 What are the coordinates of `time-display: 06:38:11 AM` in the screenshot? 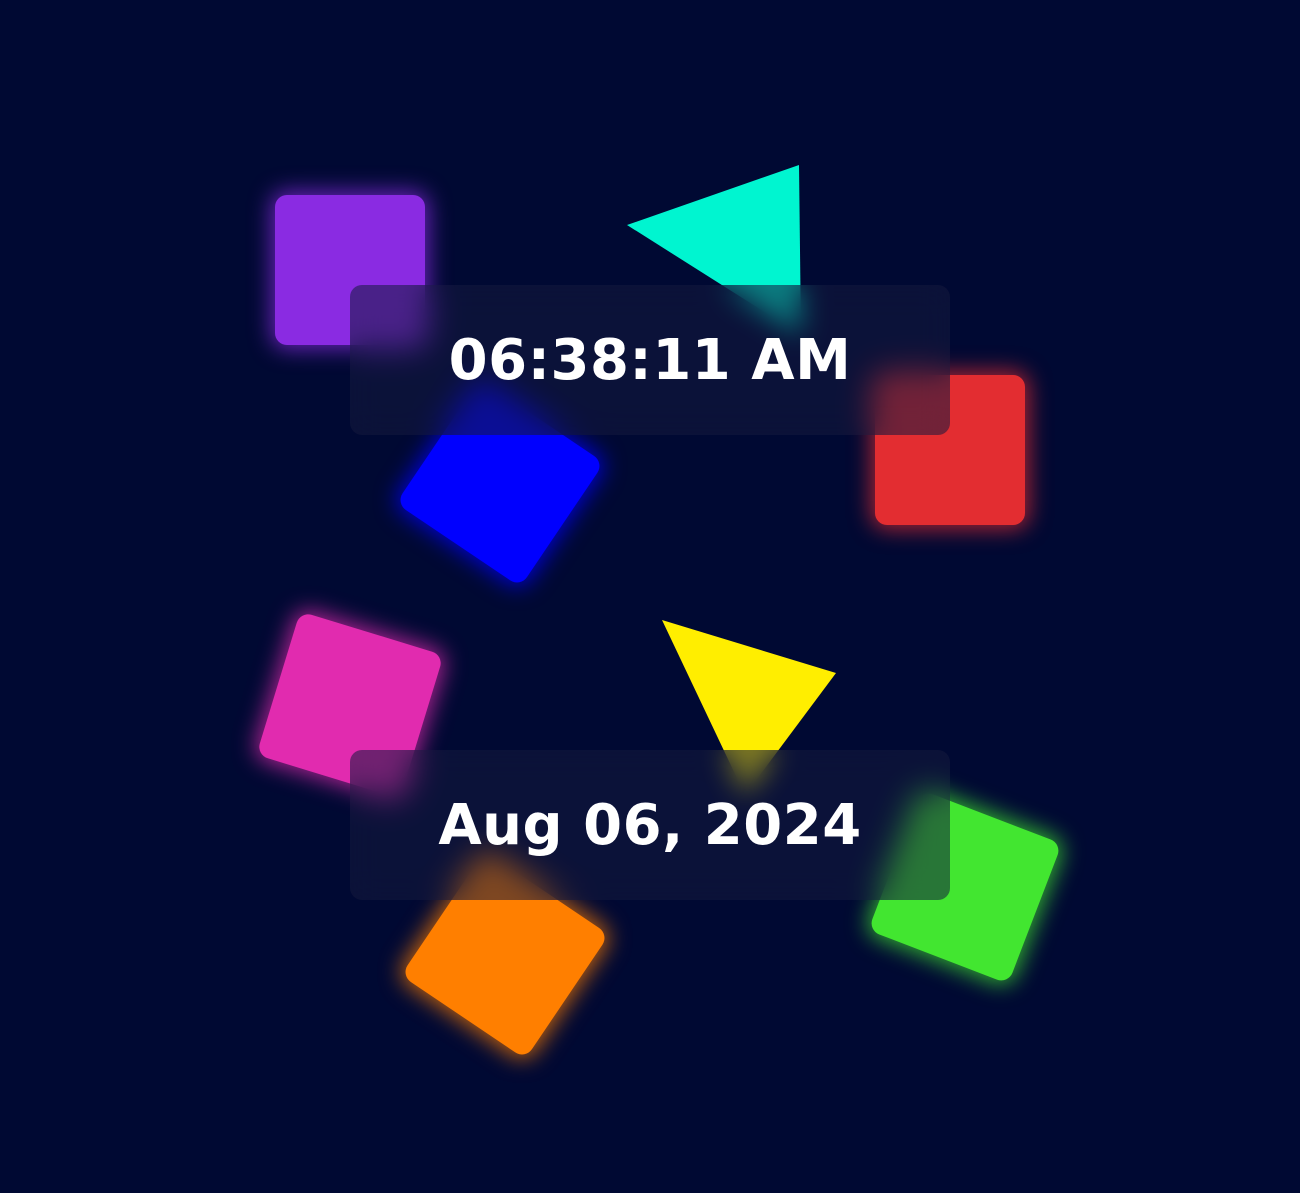 It's located at (650, 360).